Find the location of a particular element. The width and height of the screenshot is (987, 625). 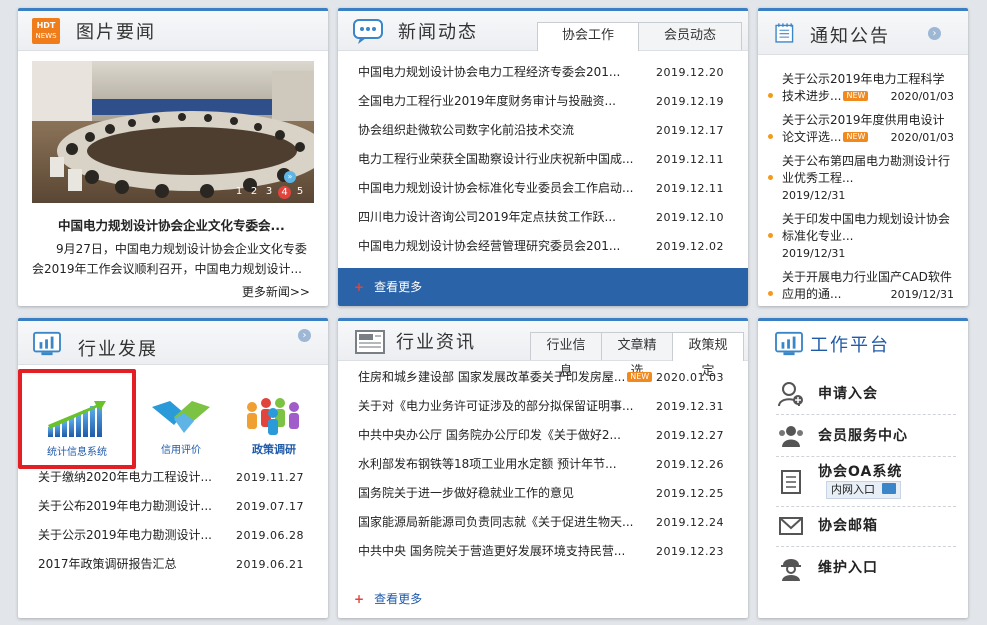

people-icon is located at coordinates (273, 416).